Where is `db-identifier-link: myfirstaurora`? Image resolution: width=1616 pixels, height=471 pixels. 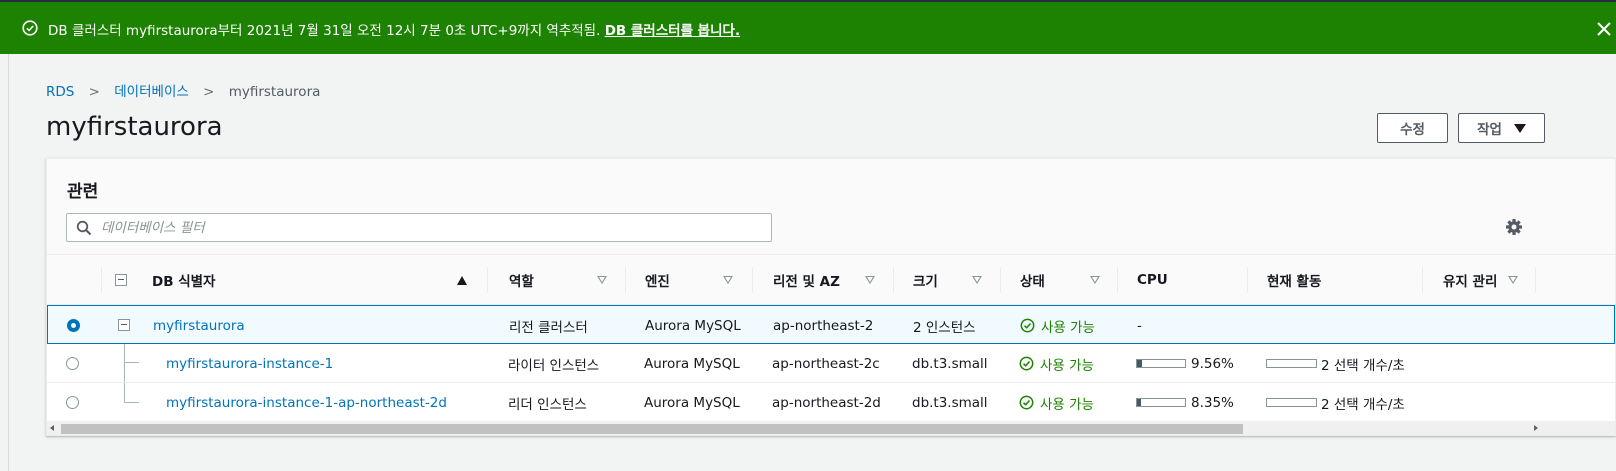 db-identifier-link: myfirstaurora is located at coordinates (199, 325).